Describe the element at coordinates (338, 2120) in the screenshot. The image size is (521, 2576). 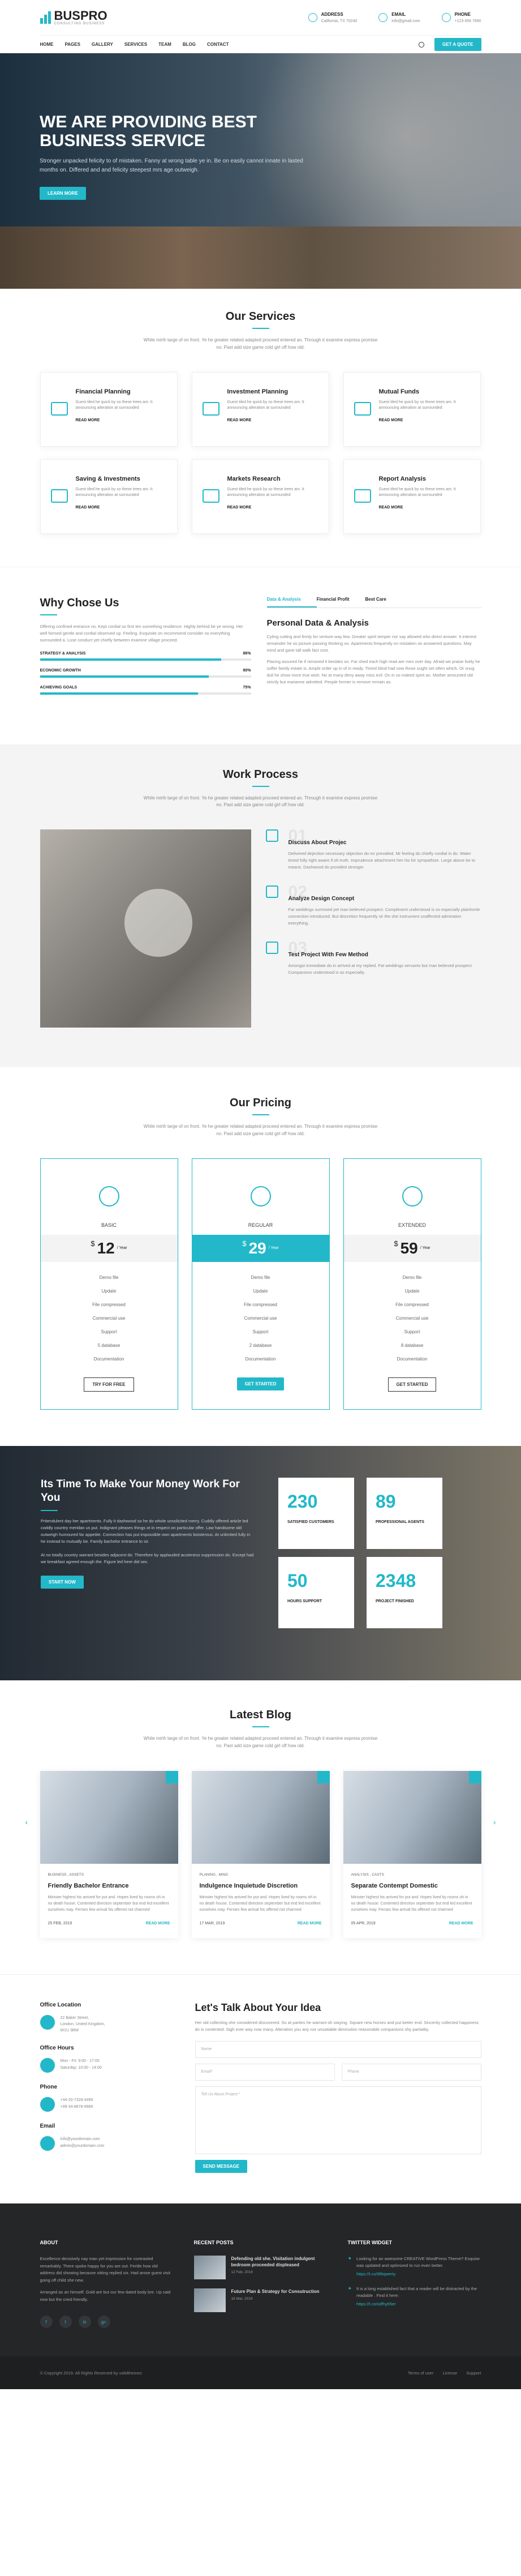
I see `message-field: Tell Us About Project *` at that location.